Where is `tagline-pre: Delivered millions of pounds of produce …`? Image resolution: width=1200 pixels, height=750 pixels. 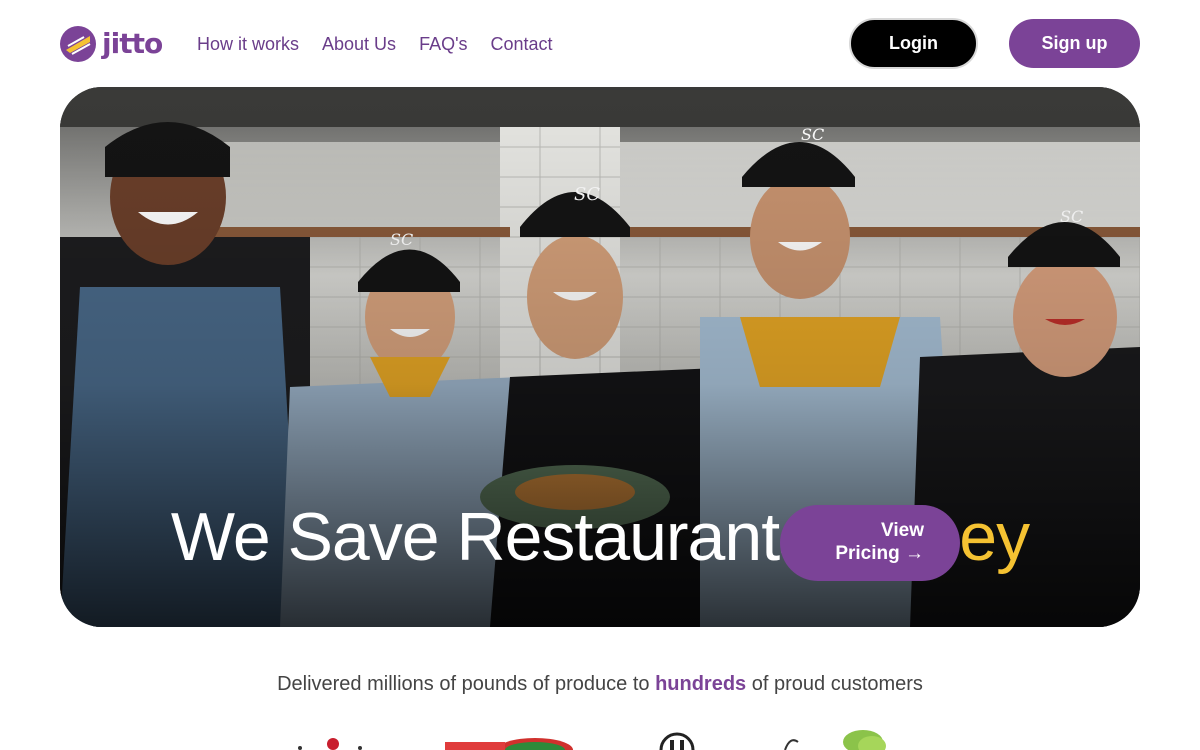 tagline-pre: Delivered millions of pounds of produce … is located at coordinates (466, 684).